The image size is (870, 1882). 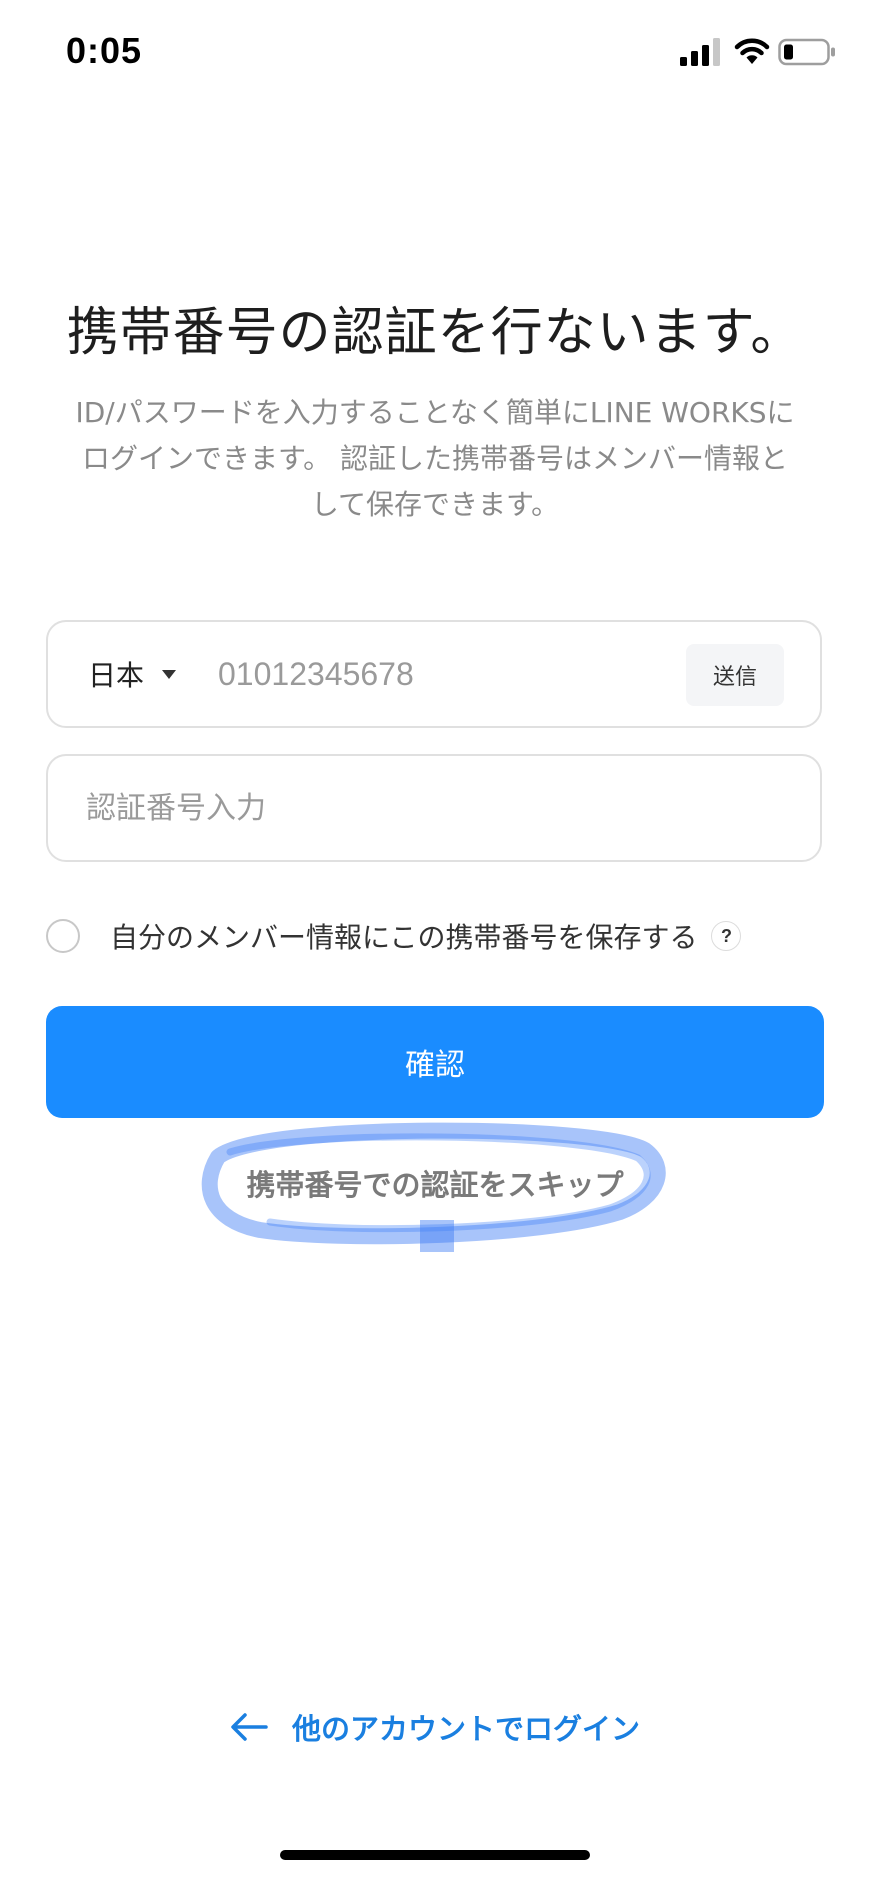 What do you see at coordinates (465, 1729) in the screenshot?
I see `other-account-login-label: 他のアカウントでログイン` at bounding box center [465, 1729].